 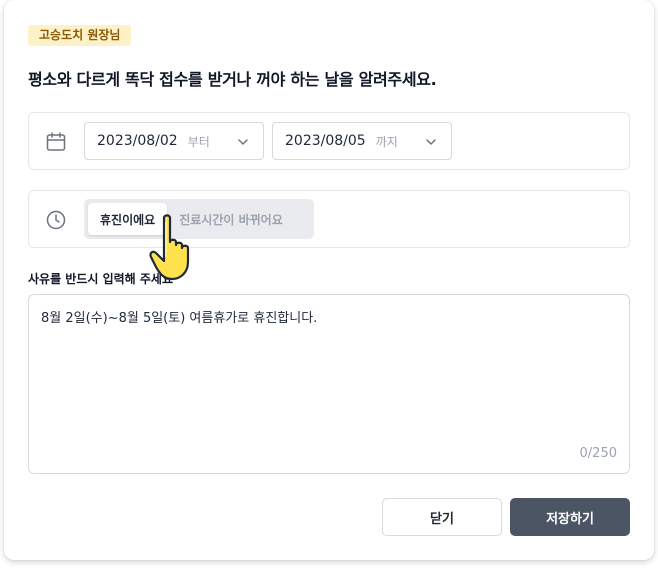 What do you see at coordinates (386, 141) in the screenshot?
I see `end-date-suffix: 까지` at bounding box center [386, 141].